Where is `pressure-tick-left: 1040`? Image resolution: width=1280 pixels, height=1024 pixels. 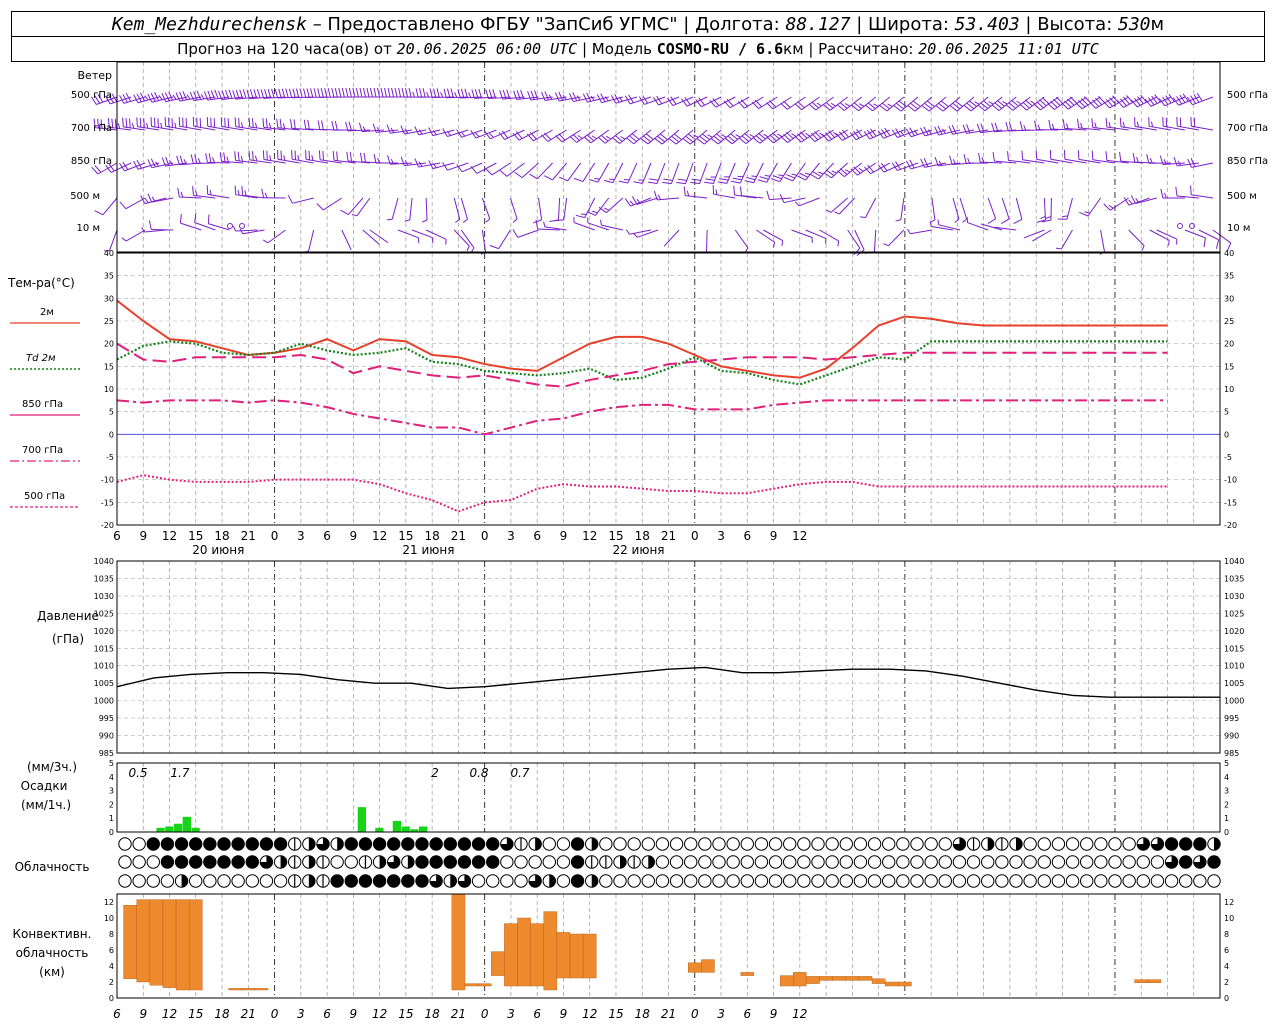
pressure-tick-left: 1040 is located at coordinates (104, 561).